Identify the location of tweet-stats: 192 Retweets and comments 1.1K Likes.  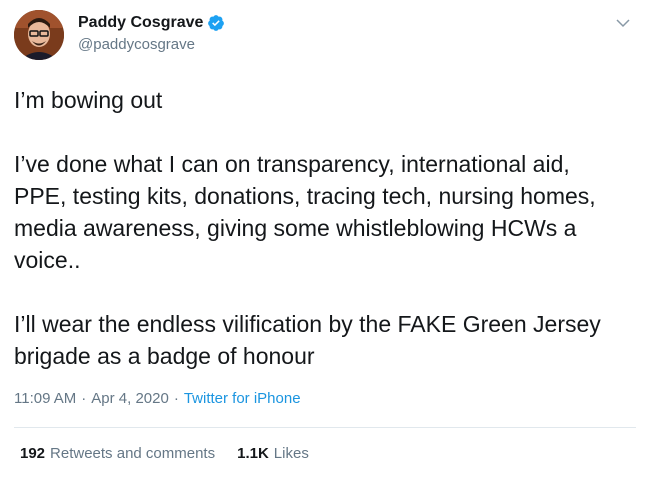
(164, 453).